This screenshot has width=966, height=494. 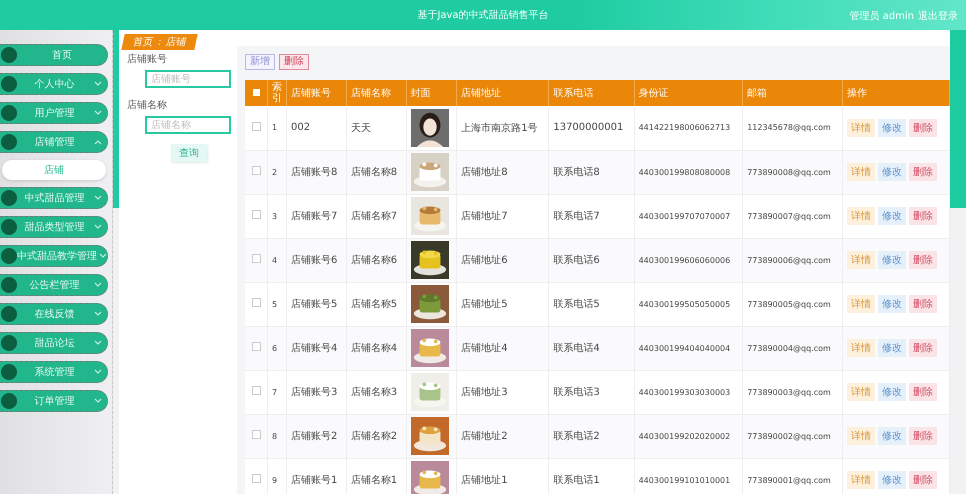 What do you see at coordinates (792, 348) in the screenshot?
I see `table-cell: 773890004@qq.com` at bounding box center [792, 348].